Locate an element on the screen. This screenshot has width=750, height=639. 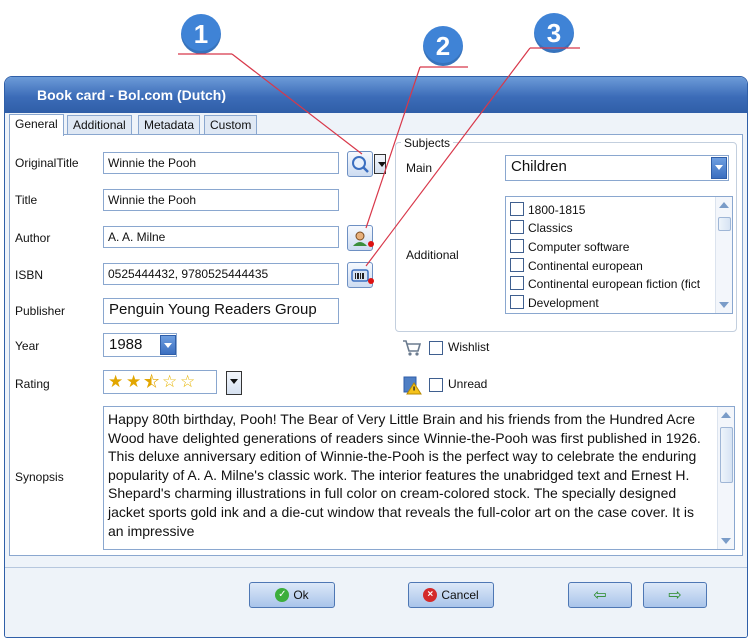
search-web-icon is located at coordinates (360, 164).